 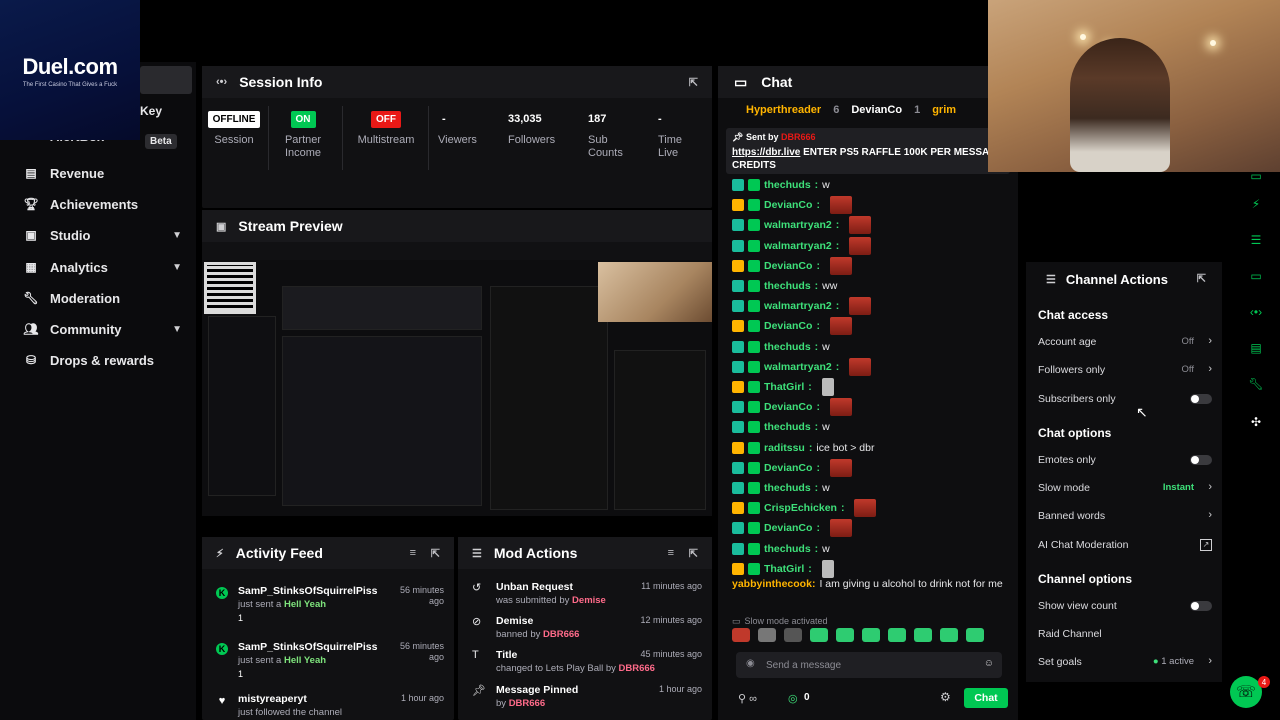 What do you see at coordinates (675, 135) in the screenshot?
I see `stat-time-live: - Time Live` at bounding box center [675, 135].